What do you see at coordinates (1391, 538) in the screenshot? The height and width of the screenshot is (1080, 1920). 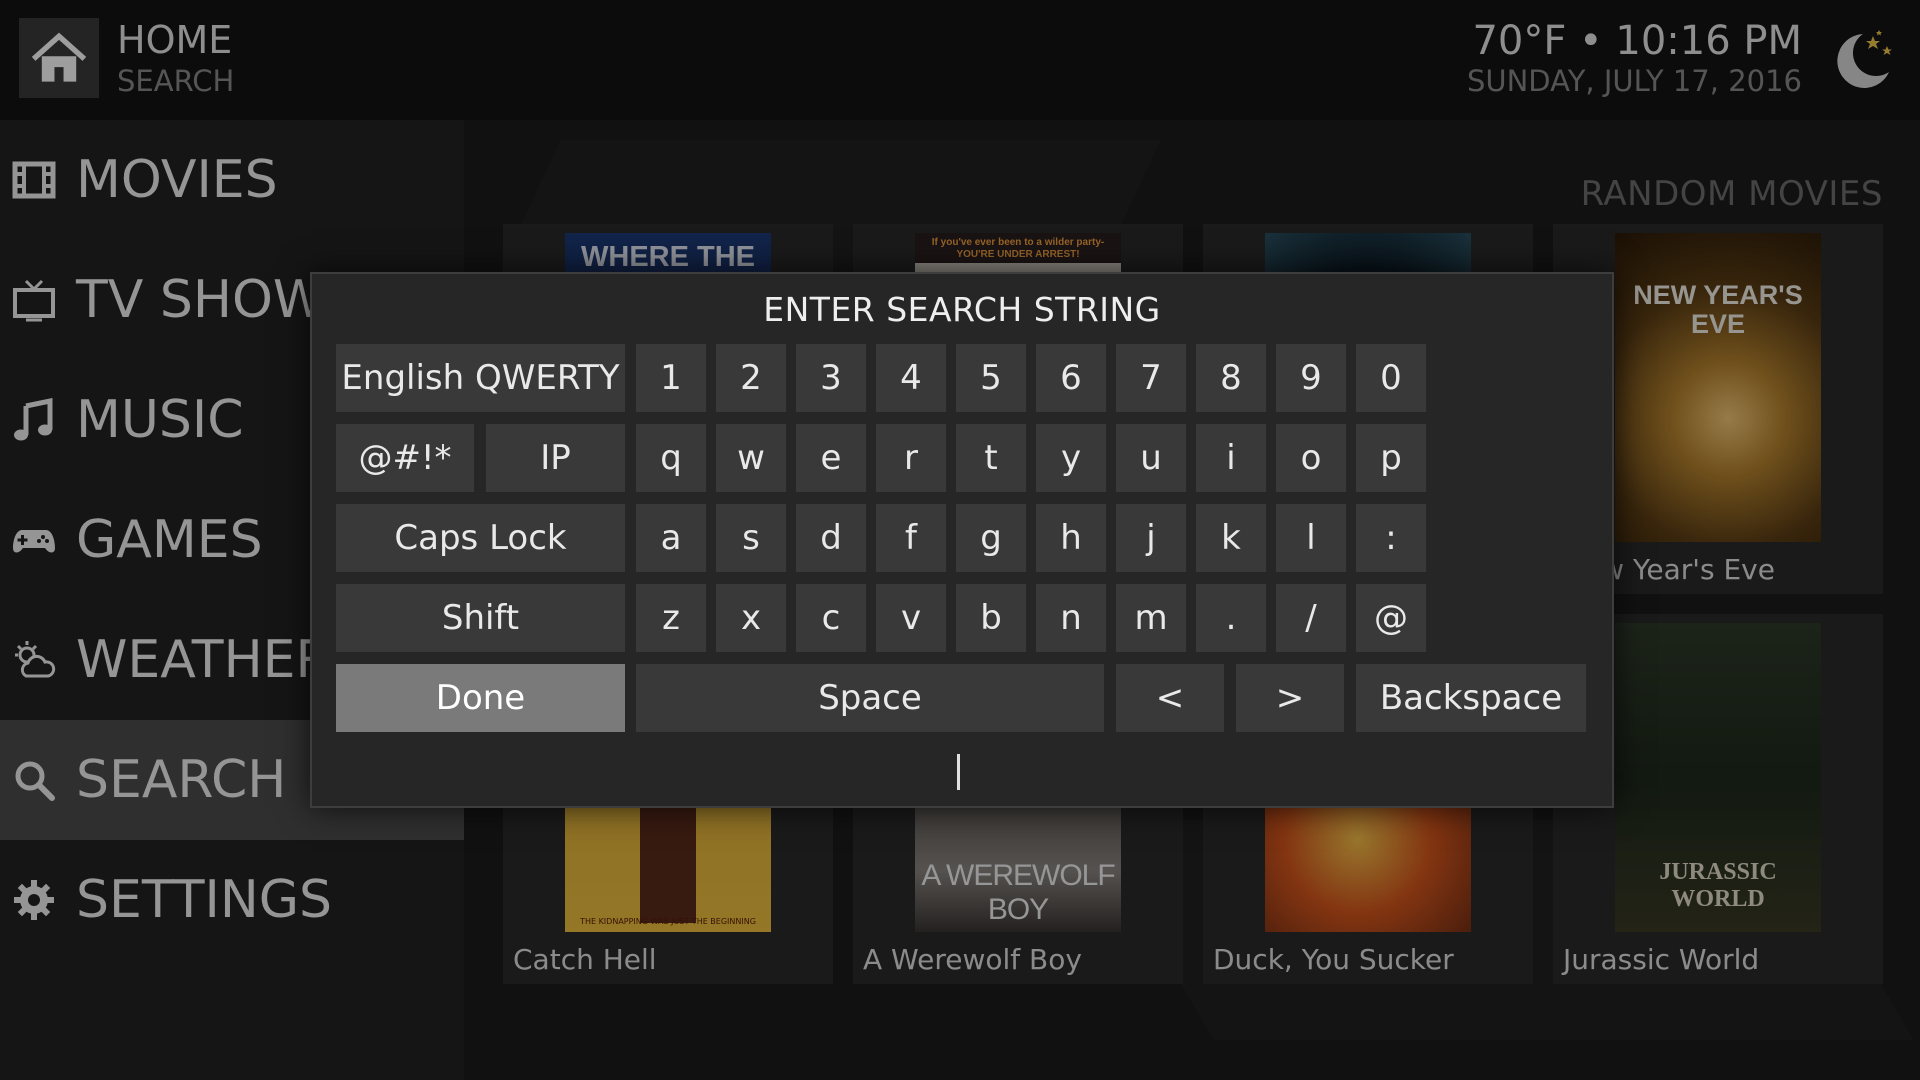 I see `key-58: :` at bounding box center [1391, 538].